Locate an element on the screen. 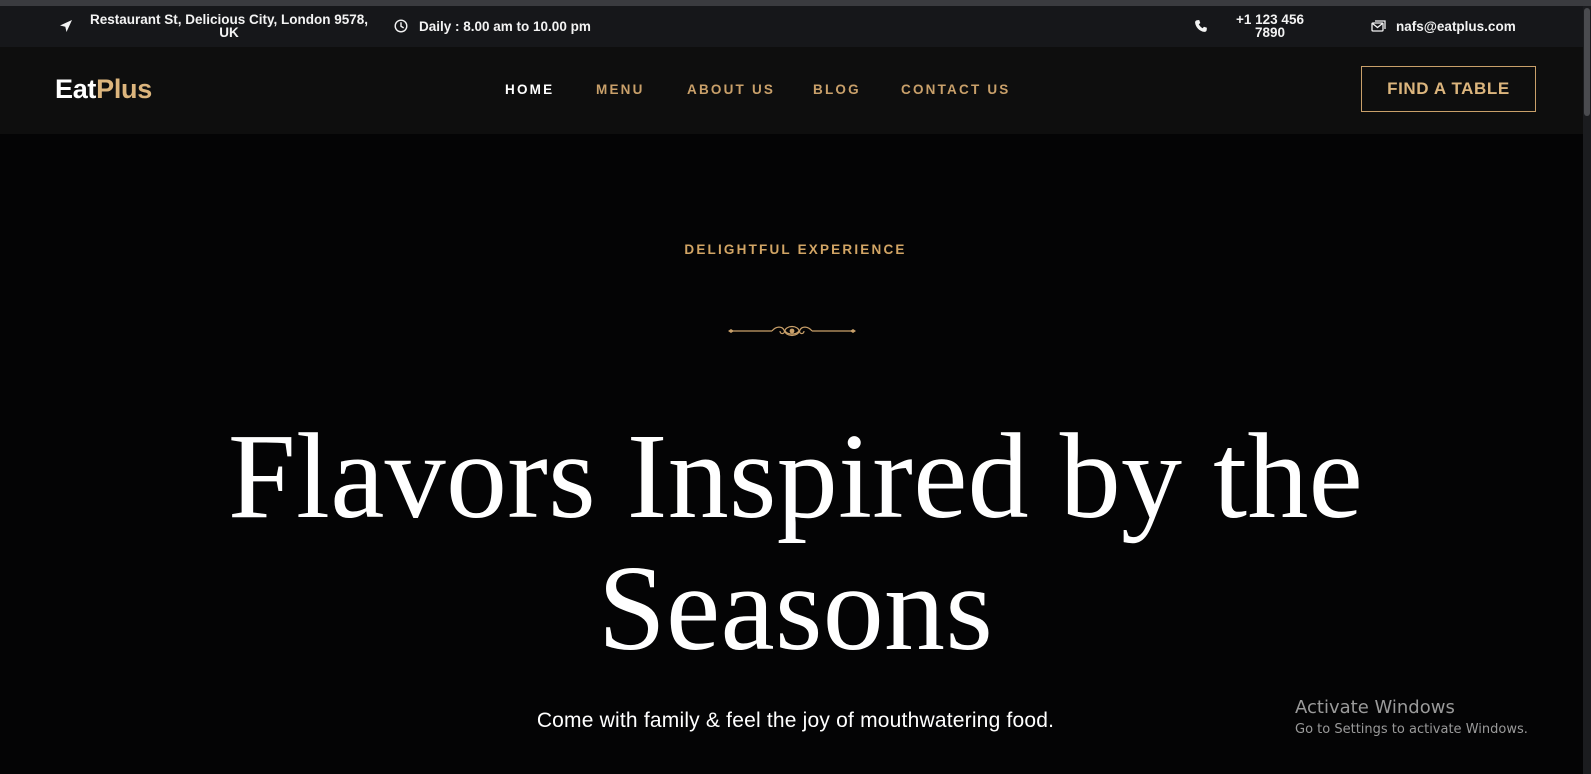 The width and height of the screenshot is (1591, 774). logo-text-plus: Plus is located at coordinates (124, 89).